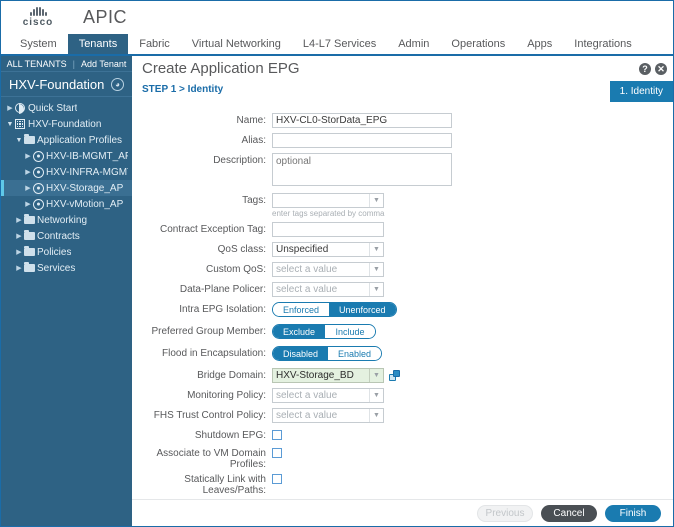 This screenshot has height=527, width=674. I want to click on monitoring-policy-select: select a value ▼, so click(328, 395).